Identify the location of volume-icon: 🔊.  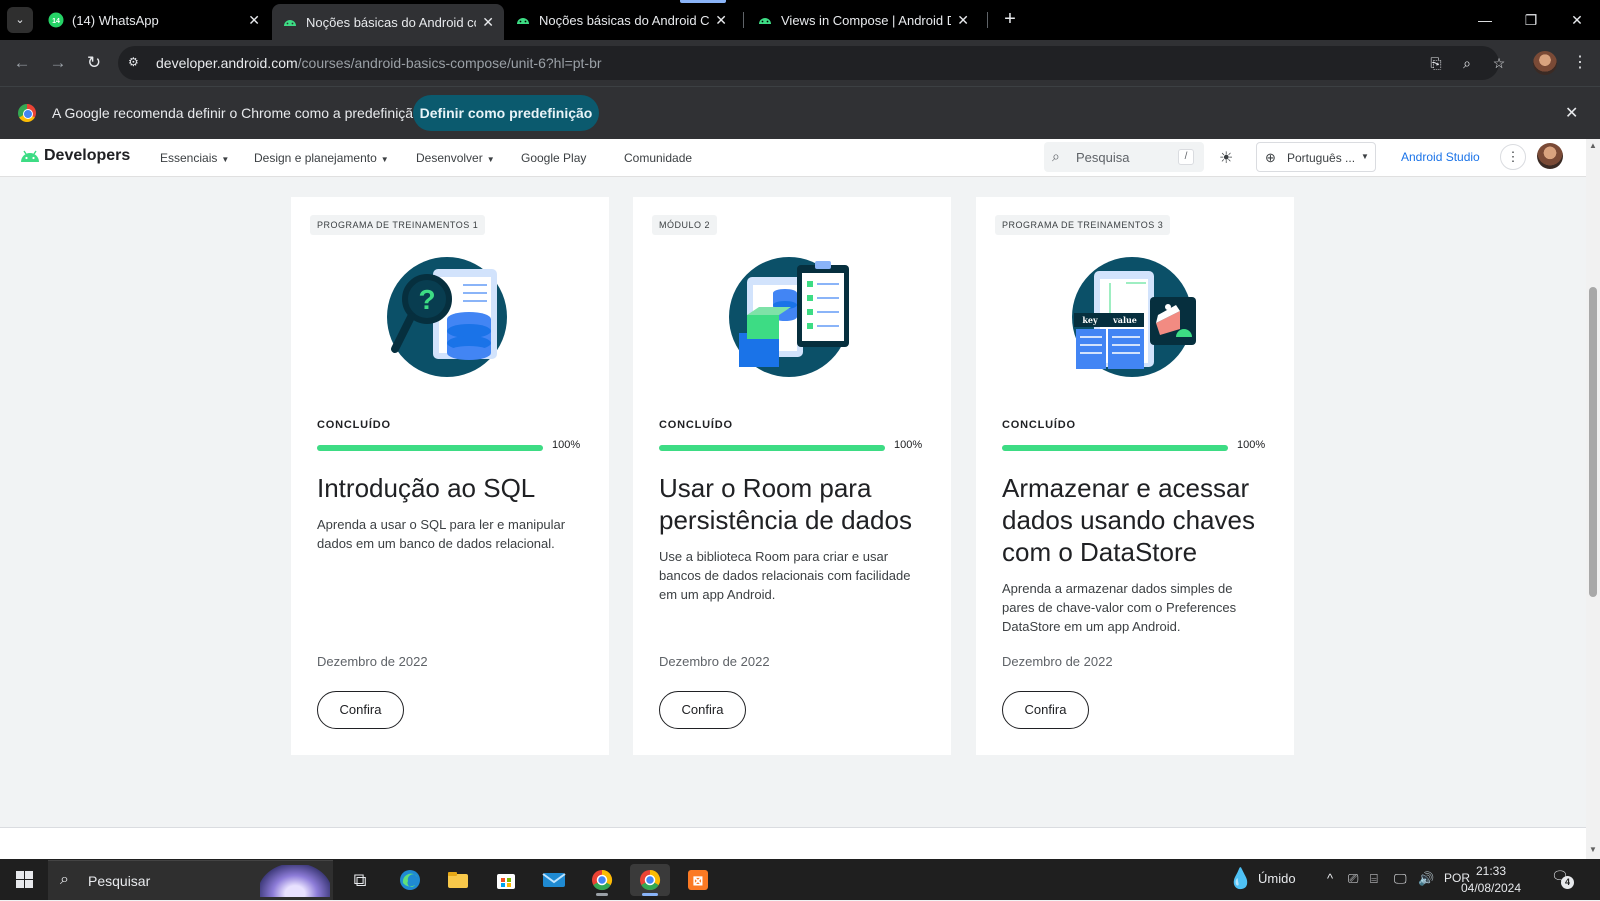
(1426, 879).